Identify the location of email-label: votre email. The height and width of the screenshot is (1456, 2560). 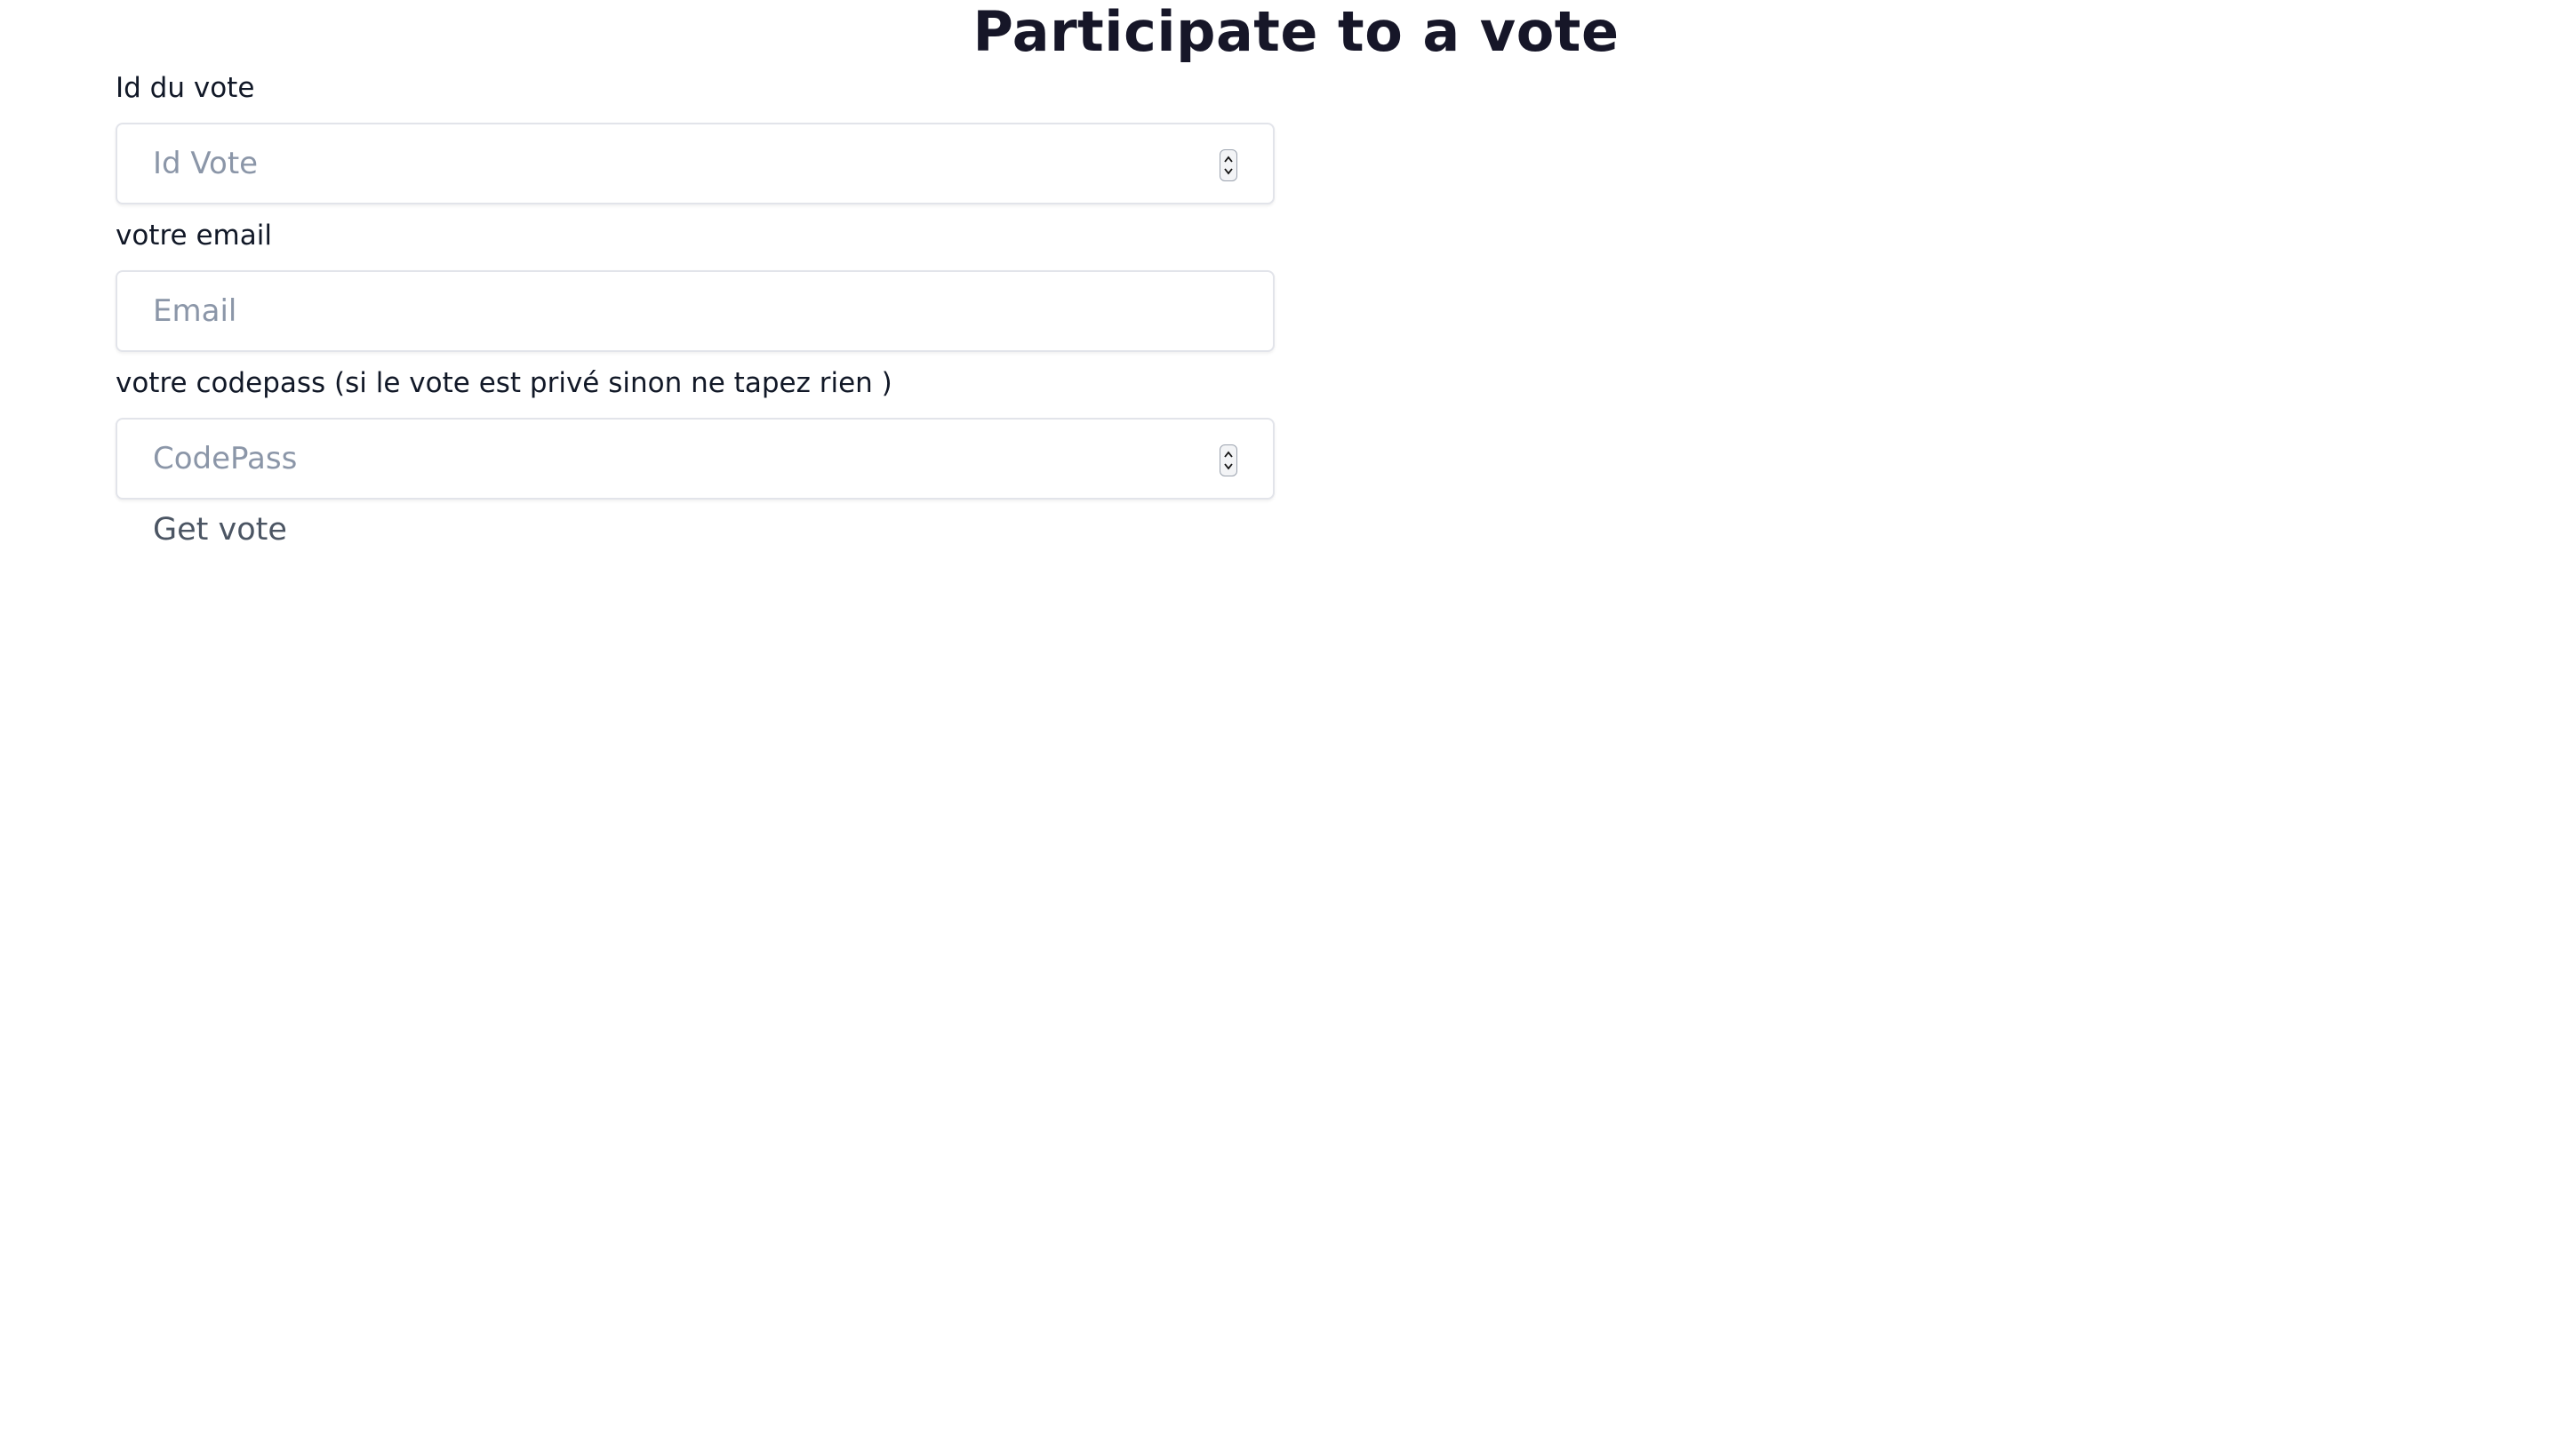
(194, 236).